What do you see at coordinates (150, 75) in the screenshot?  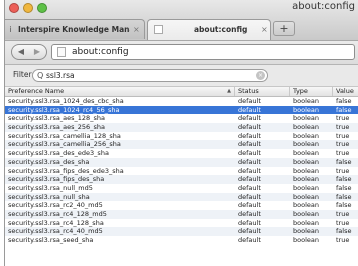 I see `filter-input: Q ssl3.rsa ×` at bounding box center [150, 75].